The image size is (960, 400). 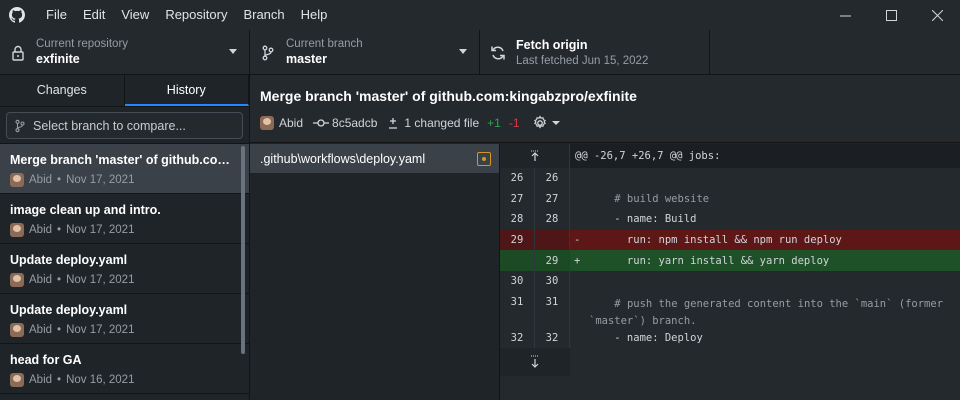 I want to click on diff-code: run: yarn install && yarn deploy, so click(x=709, y=260).